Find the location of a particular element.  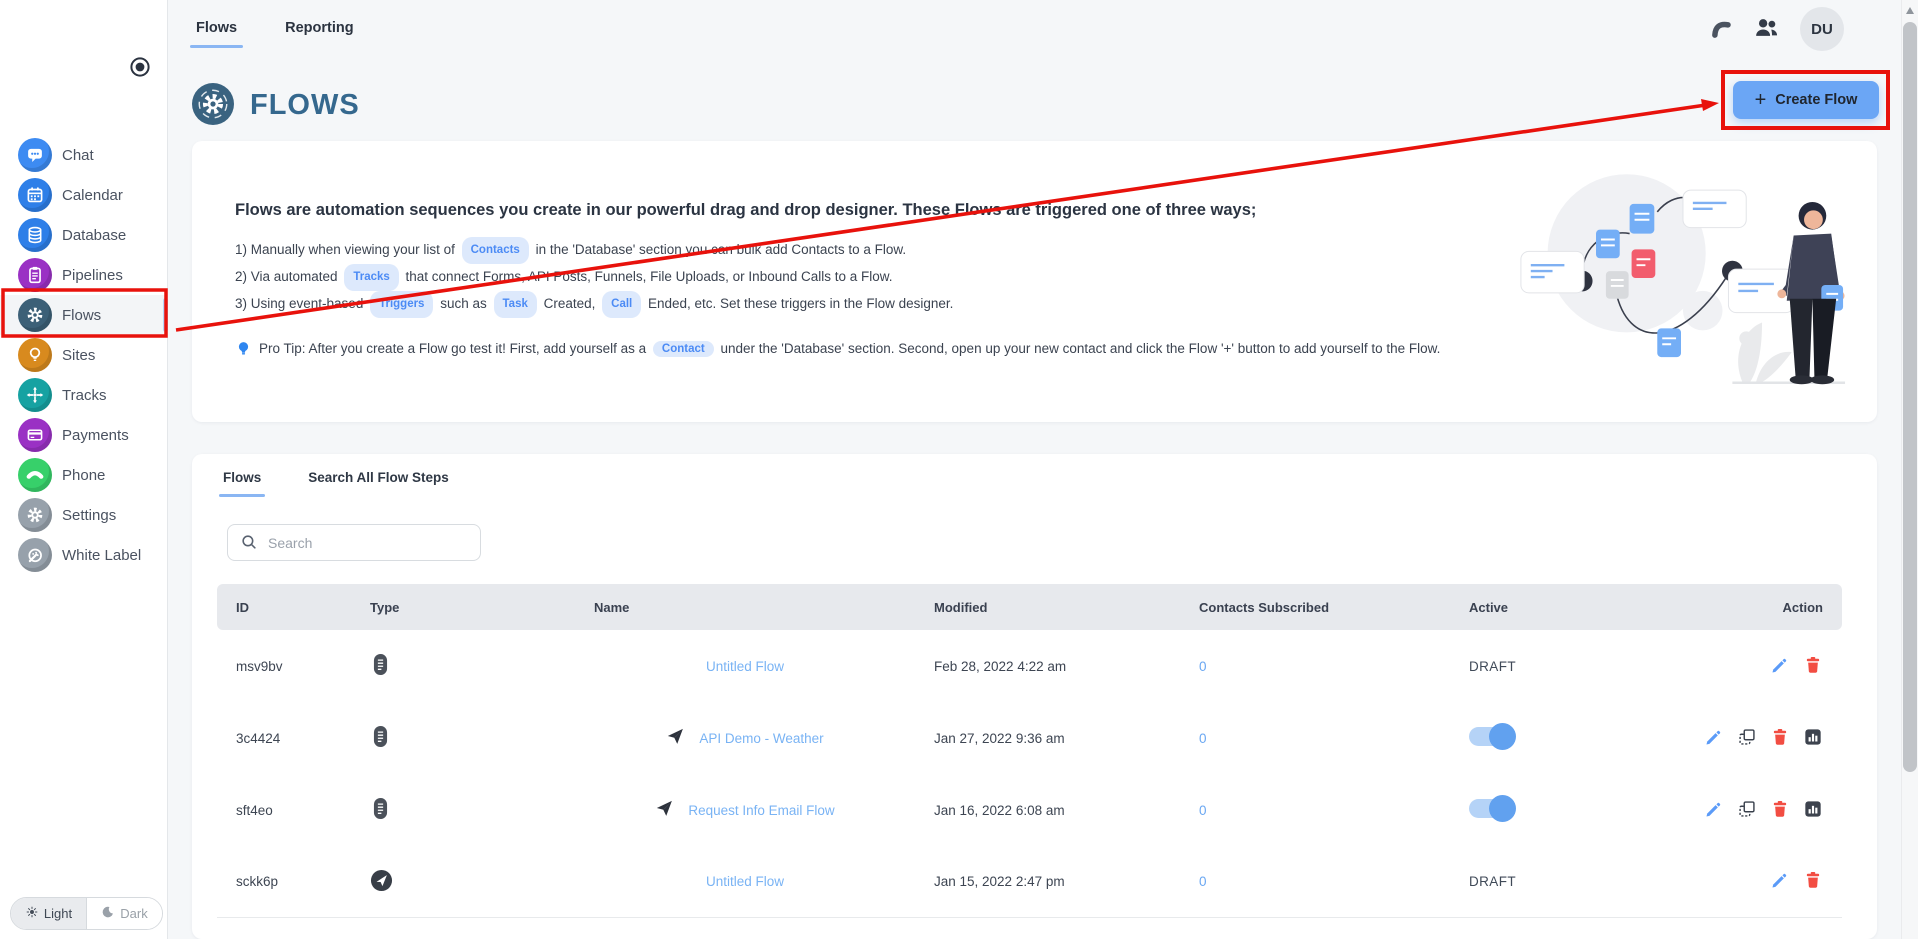

tab-flows-list: Flows is located at coordinates (242, 483).